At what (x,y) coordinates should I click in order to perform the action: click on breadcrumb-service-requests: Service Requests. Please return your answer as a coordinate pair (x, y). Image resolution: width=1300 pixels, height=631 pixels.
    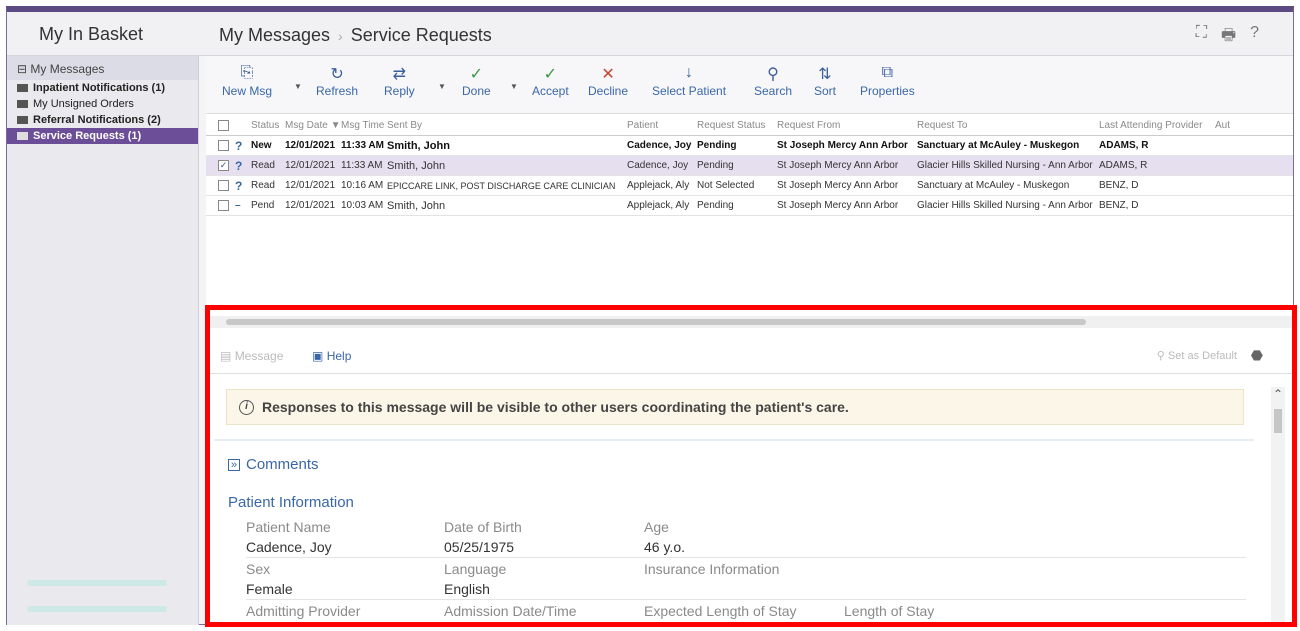
    Looking at the image, I should click on (421, 35).